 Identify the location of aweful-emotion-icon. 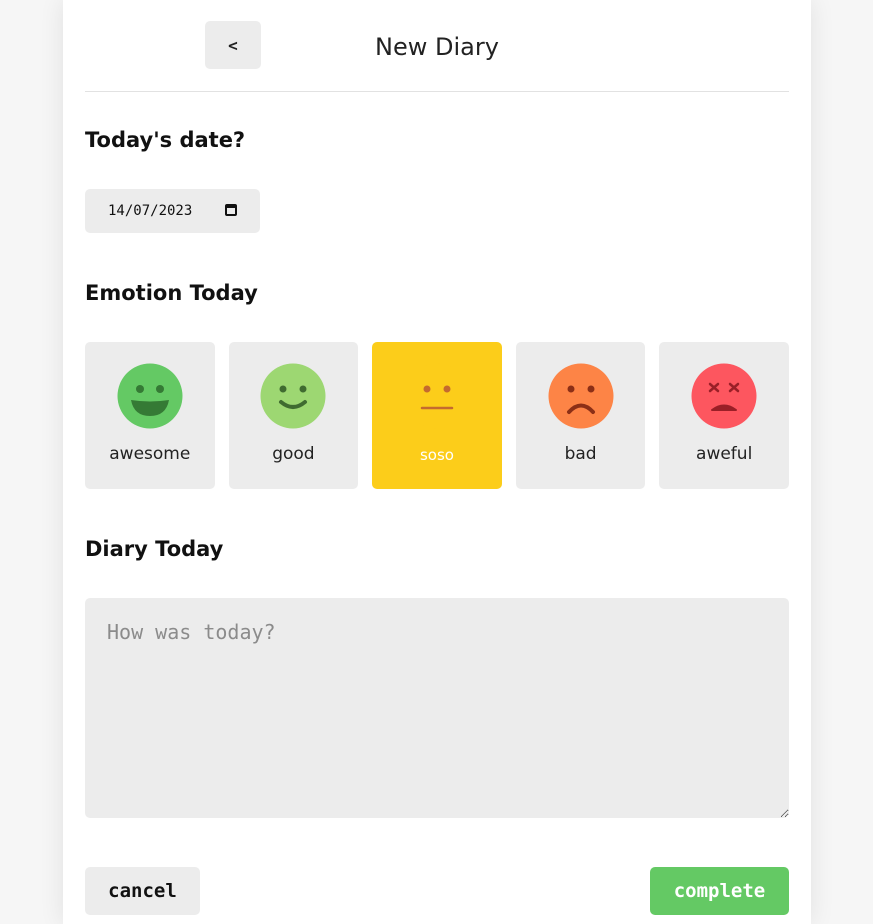
(724, 396).